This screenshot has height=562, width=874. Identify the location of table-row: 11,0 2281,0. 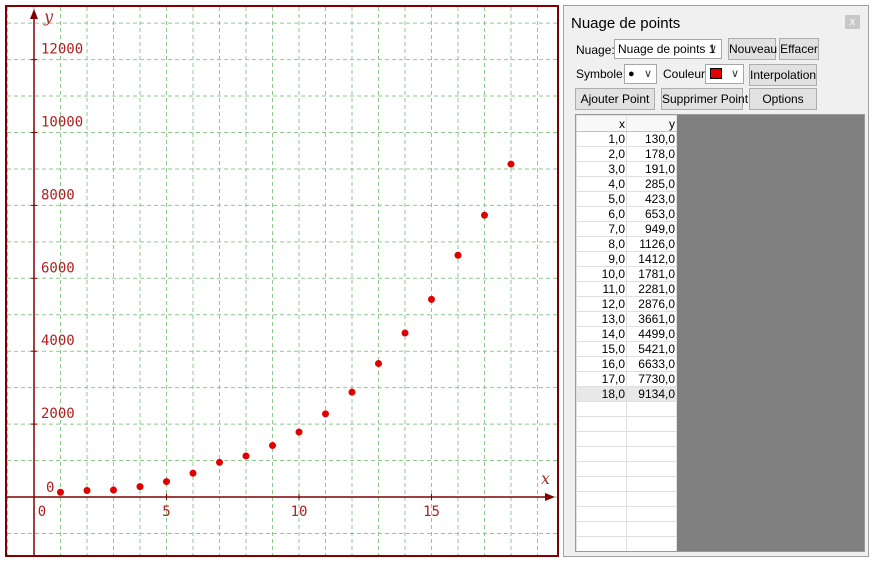
(626, 289).